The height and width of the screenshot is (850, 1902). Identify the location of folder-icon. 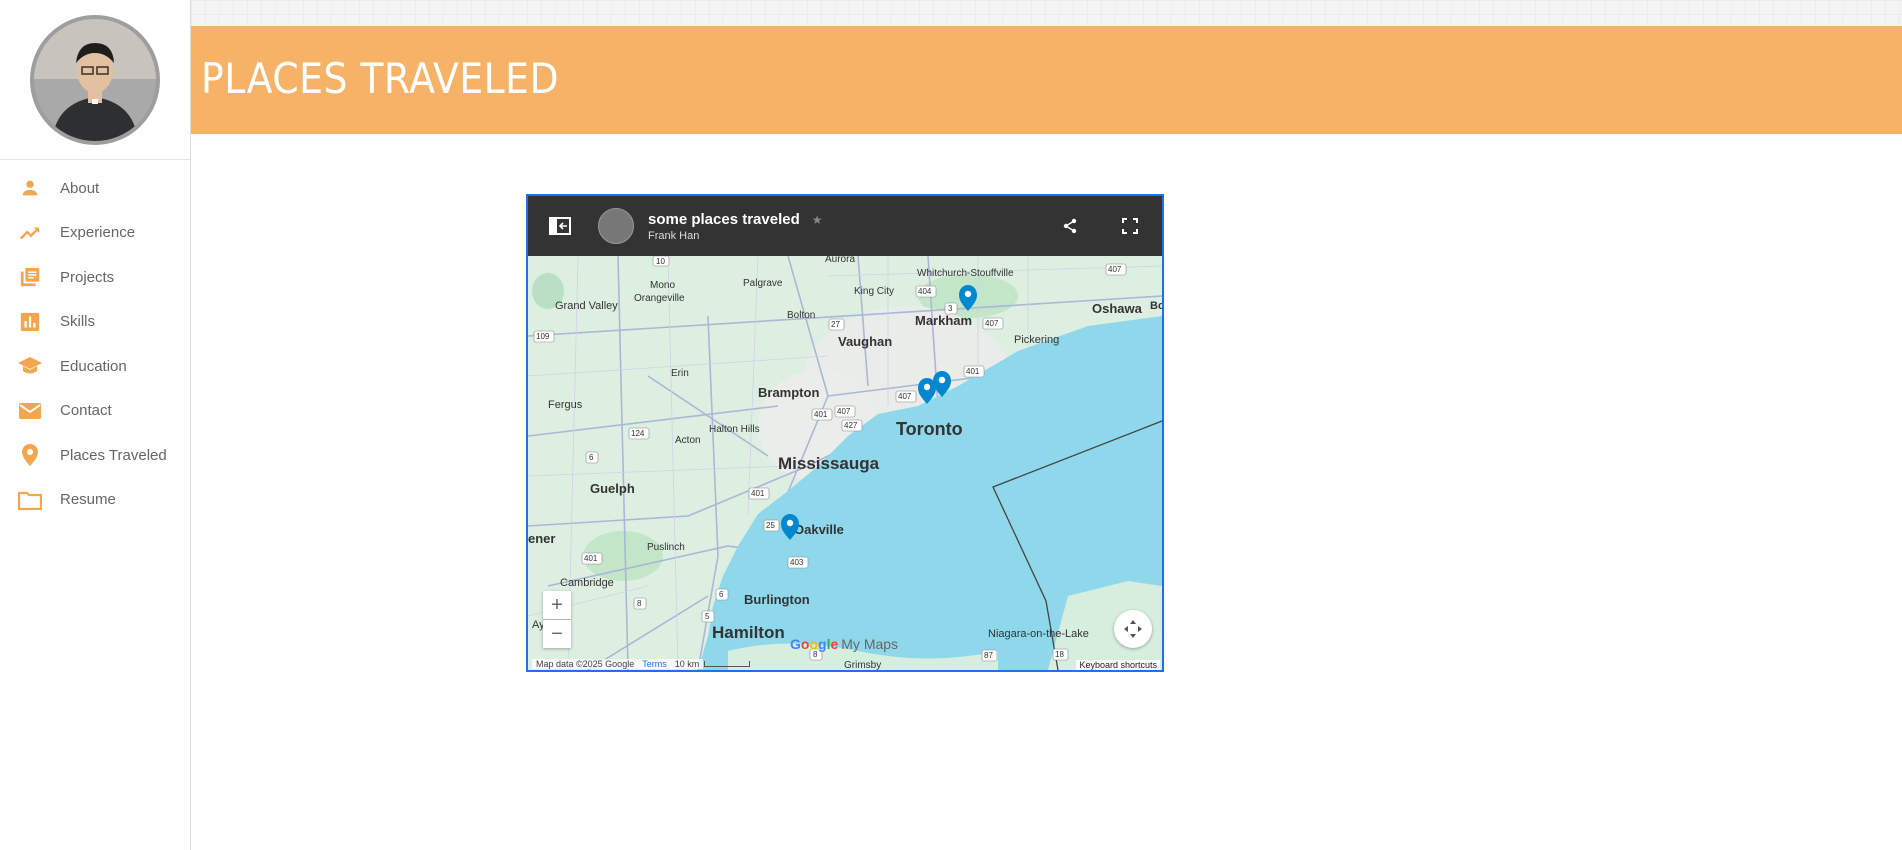
(30, 500).